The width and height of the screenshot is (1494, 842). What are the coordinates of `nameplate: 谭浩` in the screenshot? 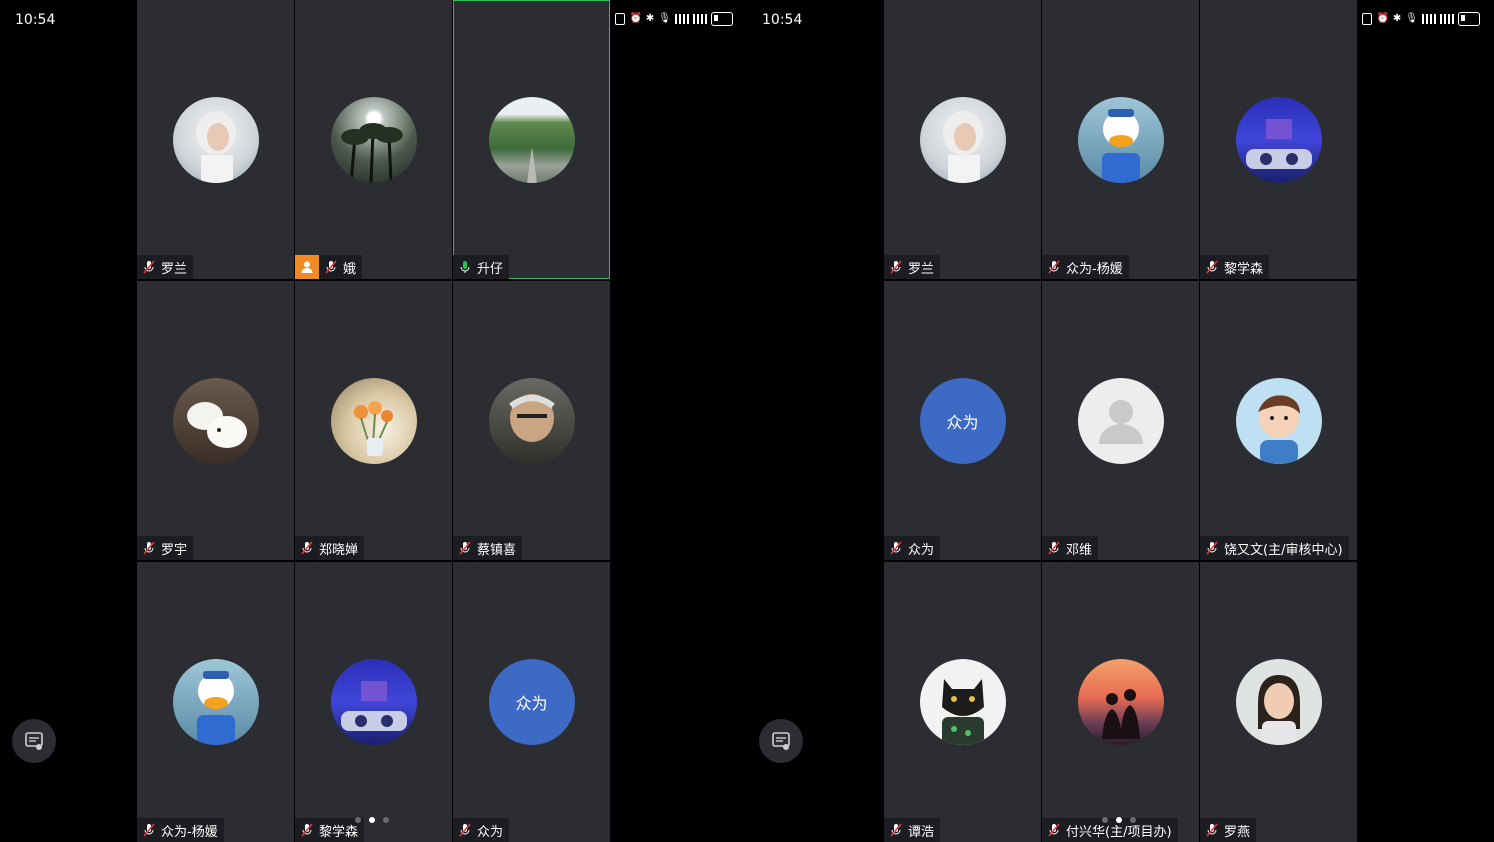 It's located at (912, 830).